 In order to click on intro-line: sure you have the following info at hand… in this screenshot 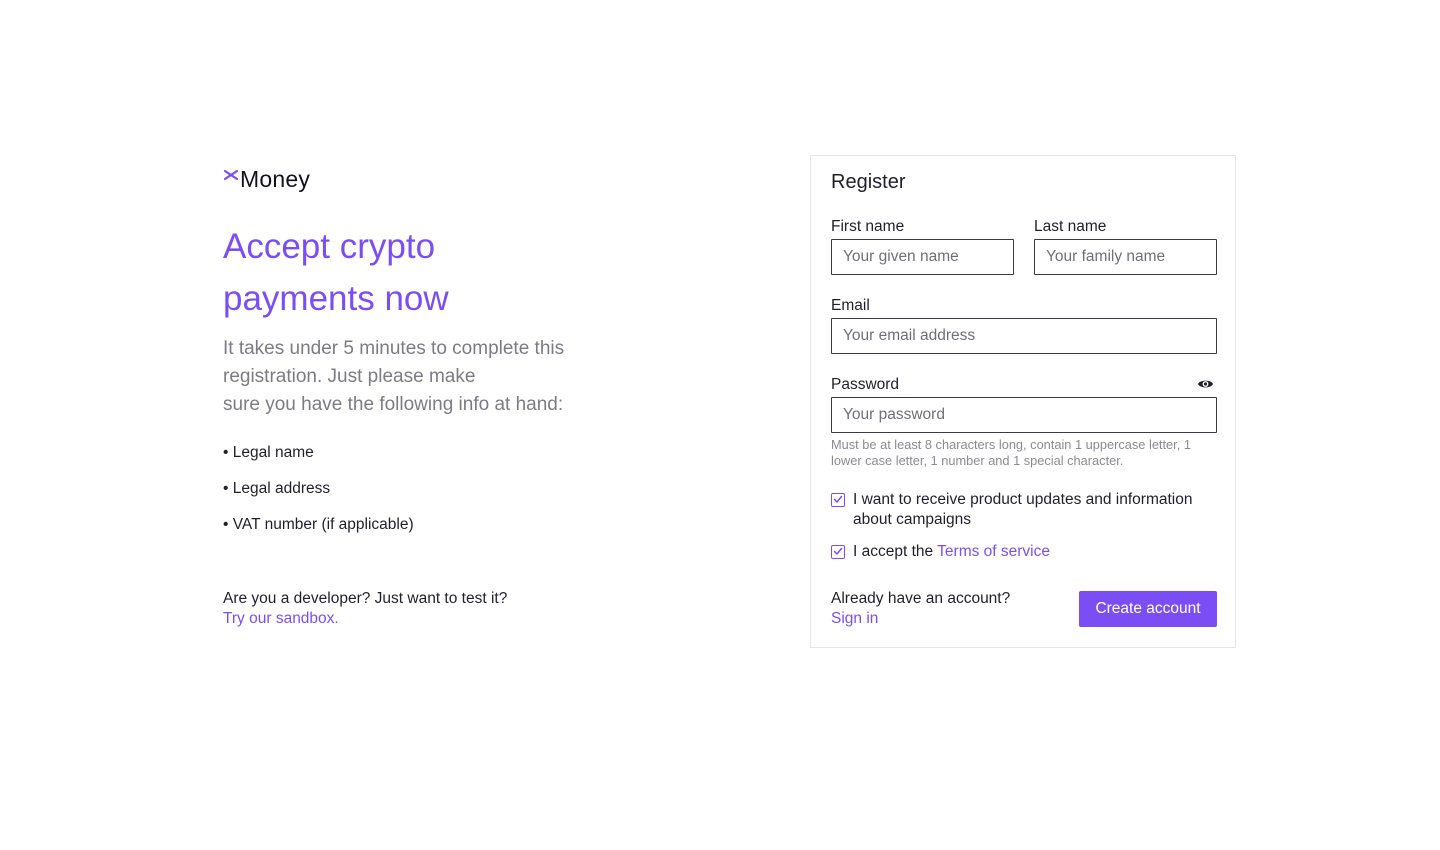, I will do `click(393, 404)`.